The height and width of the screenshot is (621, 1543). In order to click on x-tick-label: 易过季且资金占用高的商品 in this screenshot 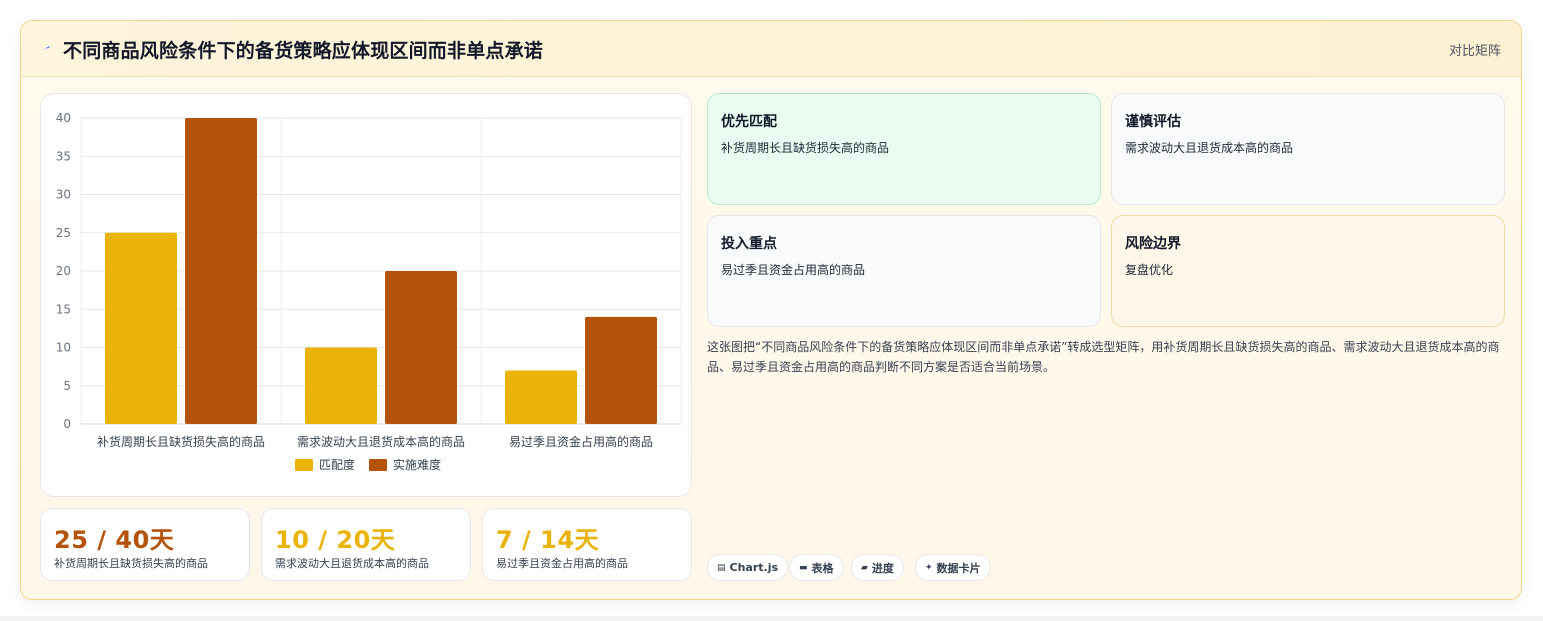, I will do `click(581, 441)`.